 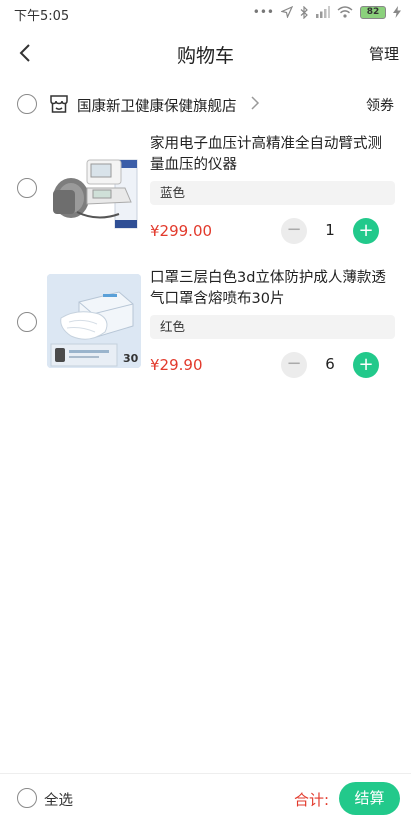 I want to click on status-icons: ••• 82, so click(x=327, y=12).